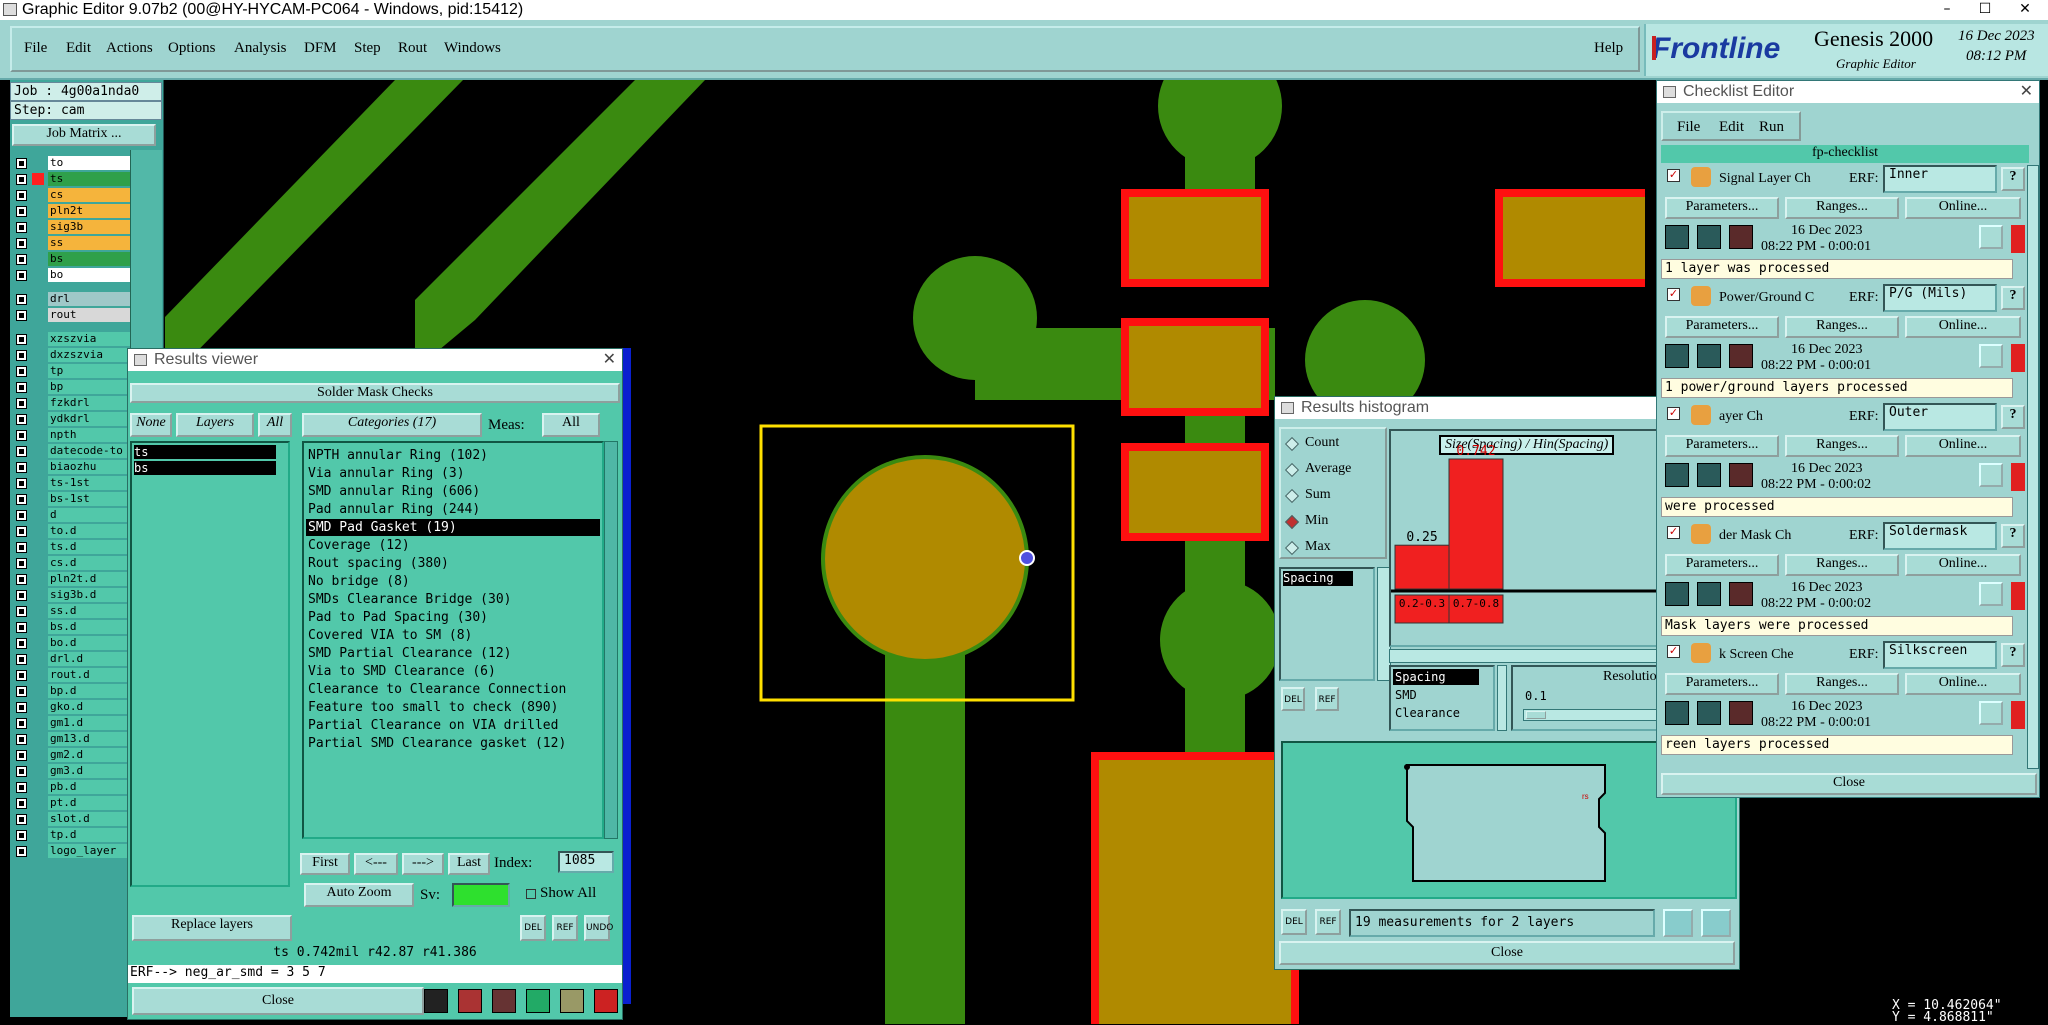 This screenshot has width=2048, height=1025. Describe the element at coordinates (1332, 496) in the screenshot. I see `aggregate-option: Sum` at that location.